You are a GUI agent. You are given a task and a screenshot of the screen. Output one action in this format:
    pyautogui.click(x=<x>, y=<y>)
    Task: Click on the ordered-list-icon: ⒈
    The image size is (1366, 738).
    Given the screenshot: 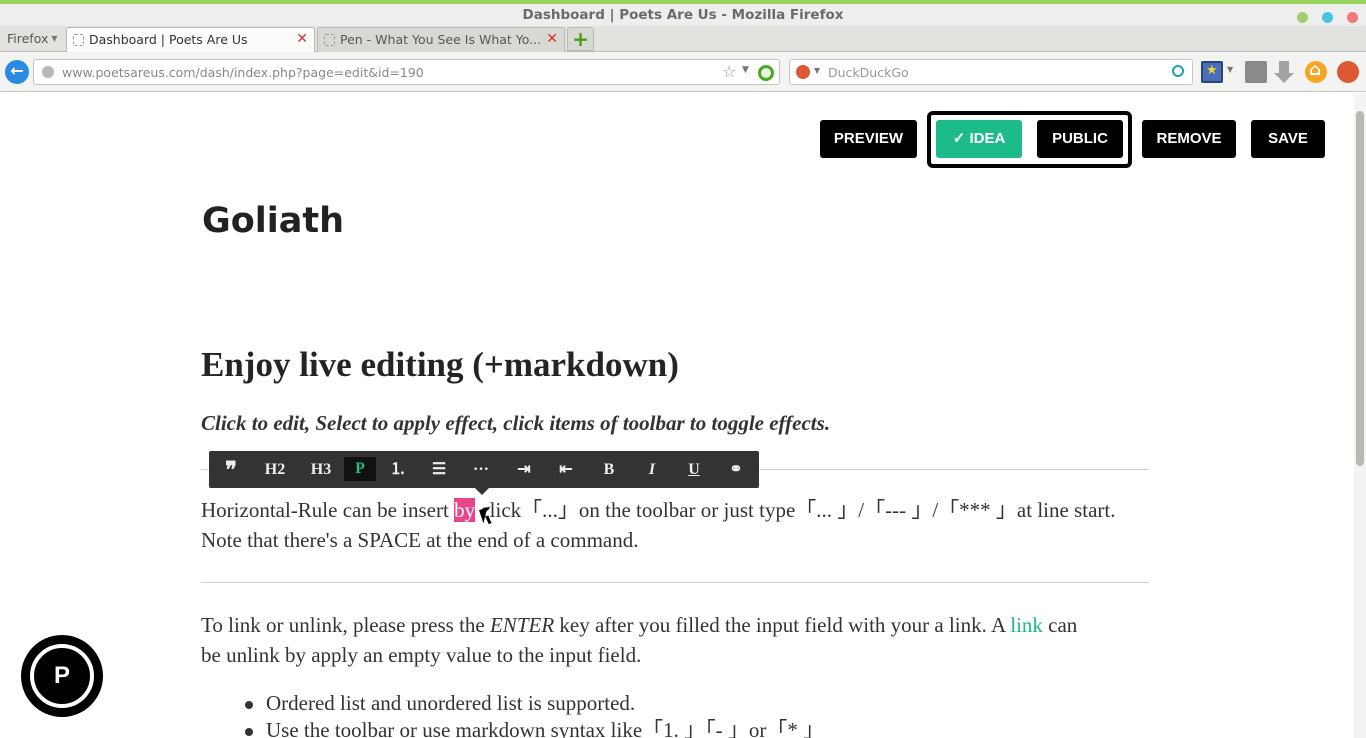 What is the action you would take?
    pyautogui.click(x=398, y=469)
    